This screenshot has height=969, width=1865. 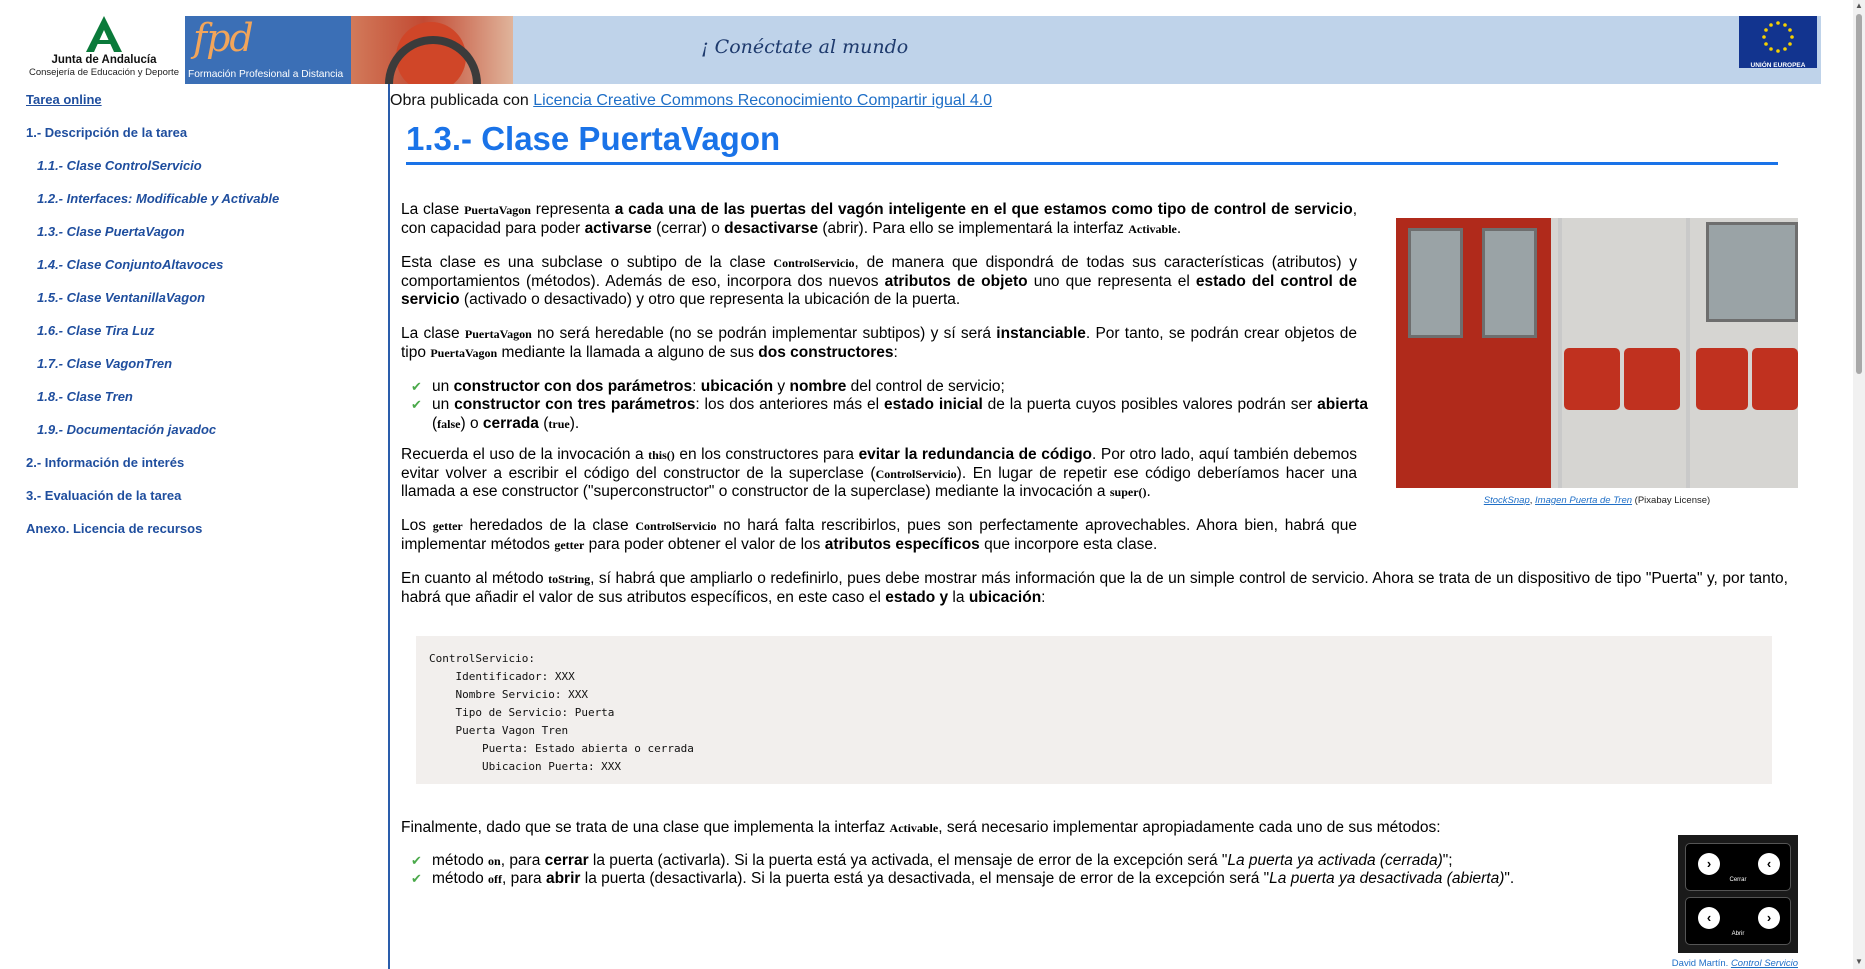 What do you see at coordinates (1128, 492) in the screenshot?
I see `code-term: super()` at bounding box center [1128, 492].